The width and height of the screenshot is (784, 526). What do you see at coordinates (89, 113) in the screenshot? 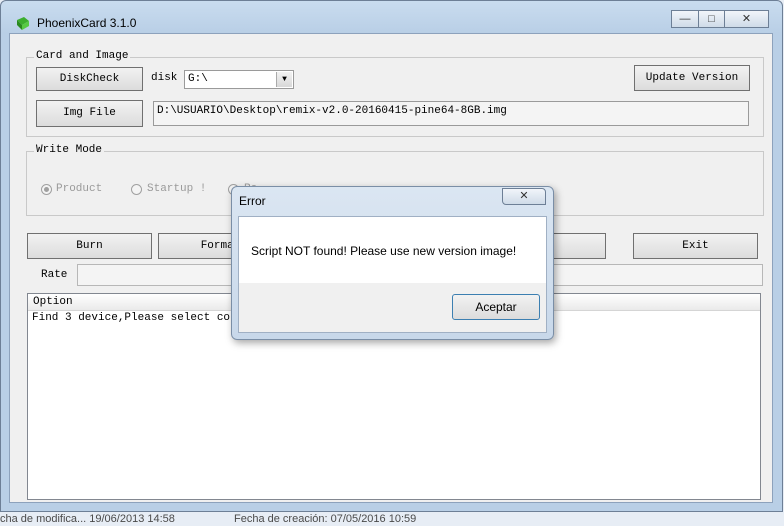
I see `img-file-button: Img File` at bounding box center [89, 113].